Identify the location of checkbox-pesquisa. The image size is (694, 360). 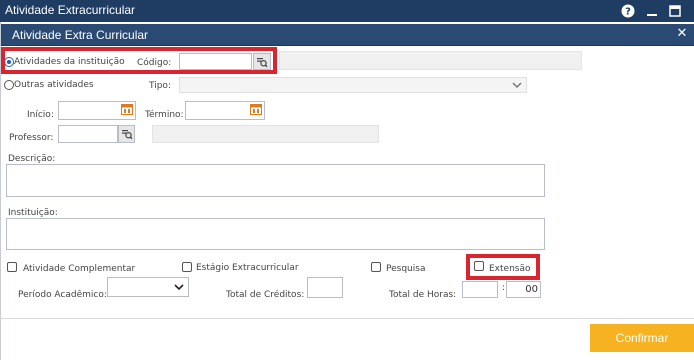
(376, 267).